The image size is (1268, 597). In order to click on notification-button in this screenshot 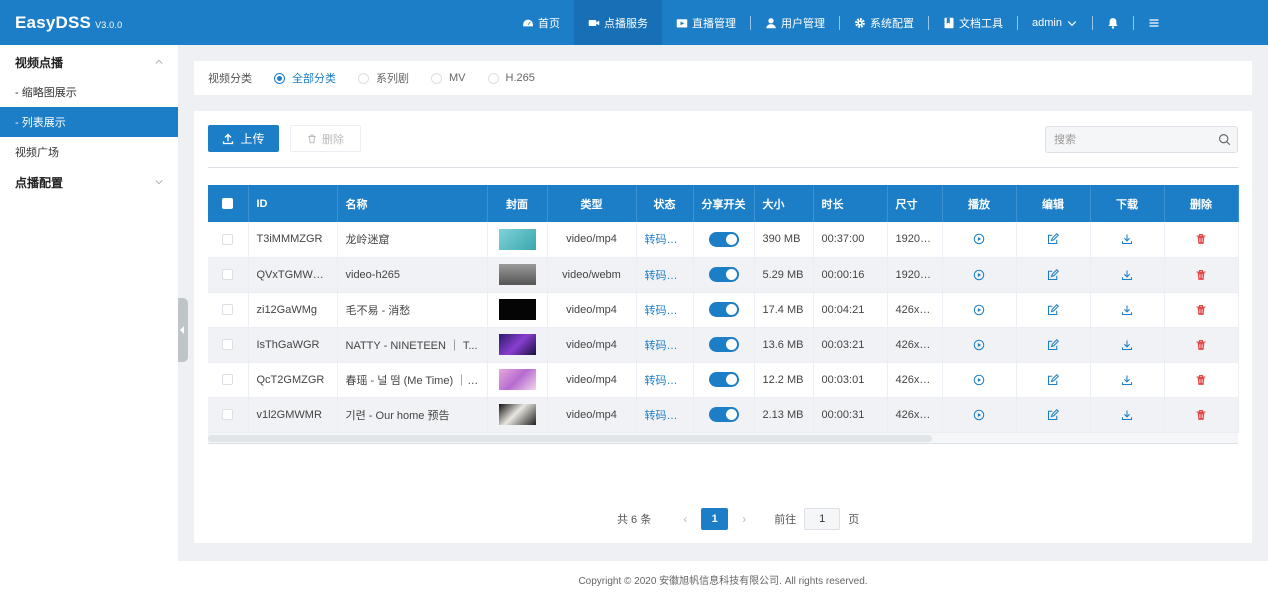, I will do `click(1113, 22)`.